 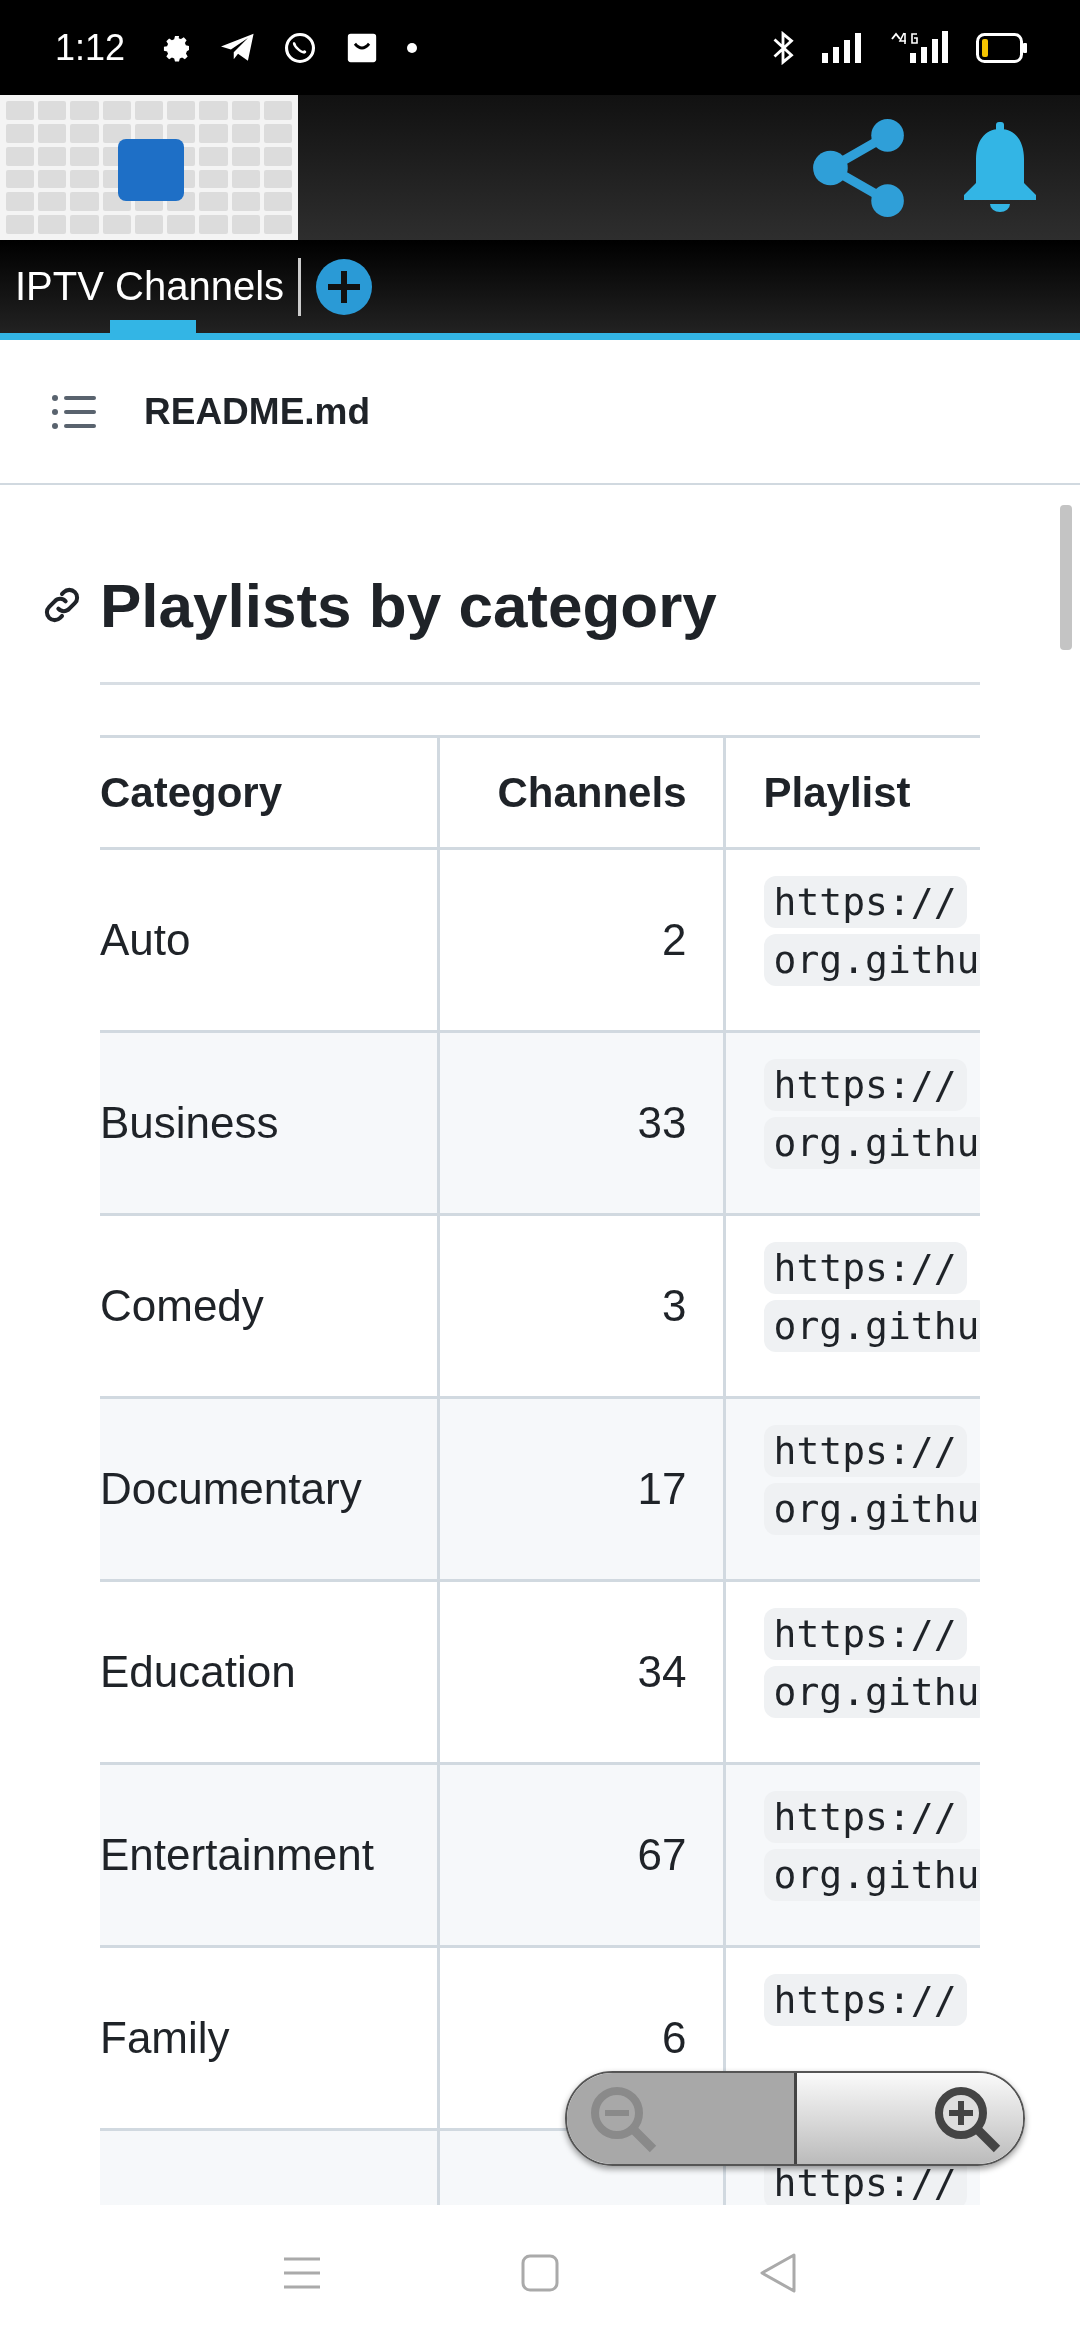 What do you see at coordinates (540, 2272) in the screenshot?
I see `square-icon` at bounding box center [540, 2272].